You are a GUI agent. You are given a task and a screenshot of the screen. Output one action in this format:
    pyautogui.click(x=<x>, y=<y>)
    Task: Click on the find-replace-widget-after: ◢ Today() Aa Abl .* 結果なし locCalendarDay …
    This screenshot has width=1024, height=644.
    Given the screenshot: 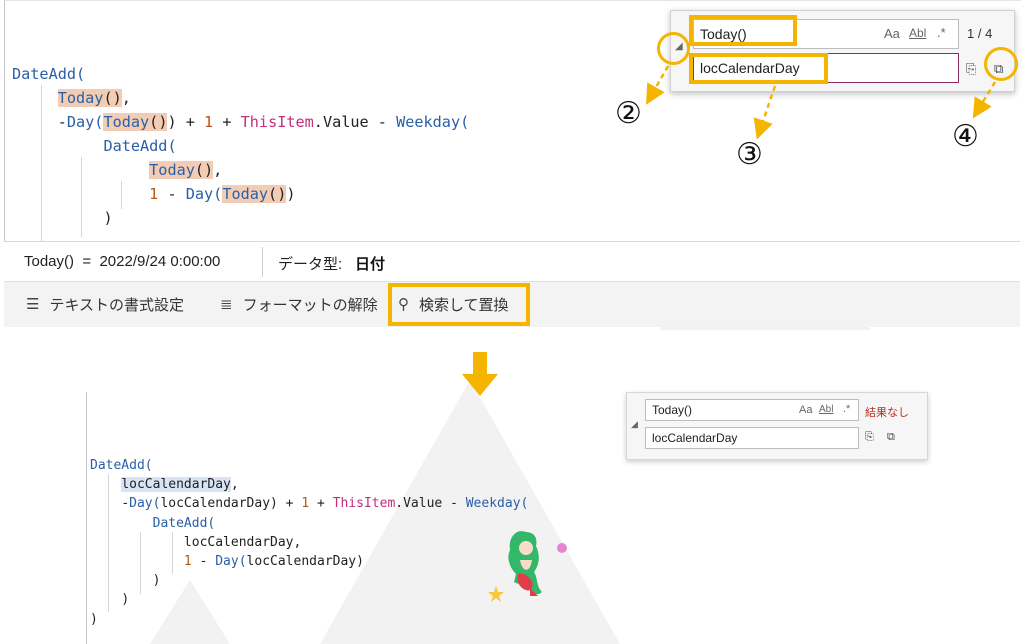 What is the action you would take?
    pyautogui.click(x=777, y=426)
    